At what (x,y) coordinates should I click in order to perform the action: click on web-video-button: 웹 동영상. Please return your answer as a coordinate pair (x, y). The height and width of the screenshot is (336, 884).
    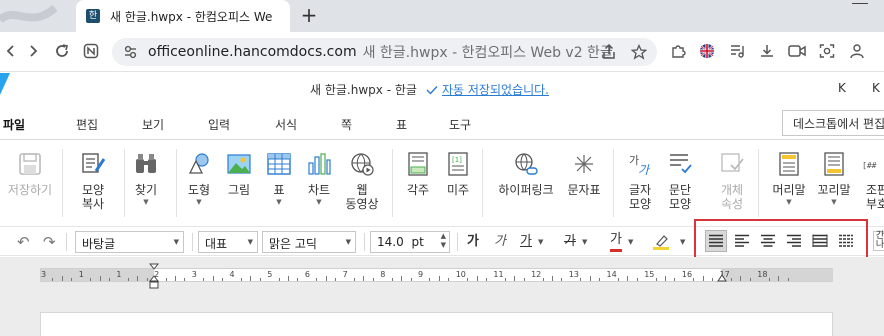
    Looking at the image, I should click on (362, 183).